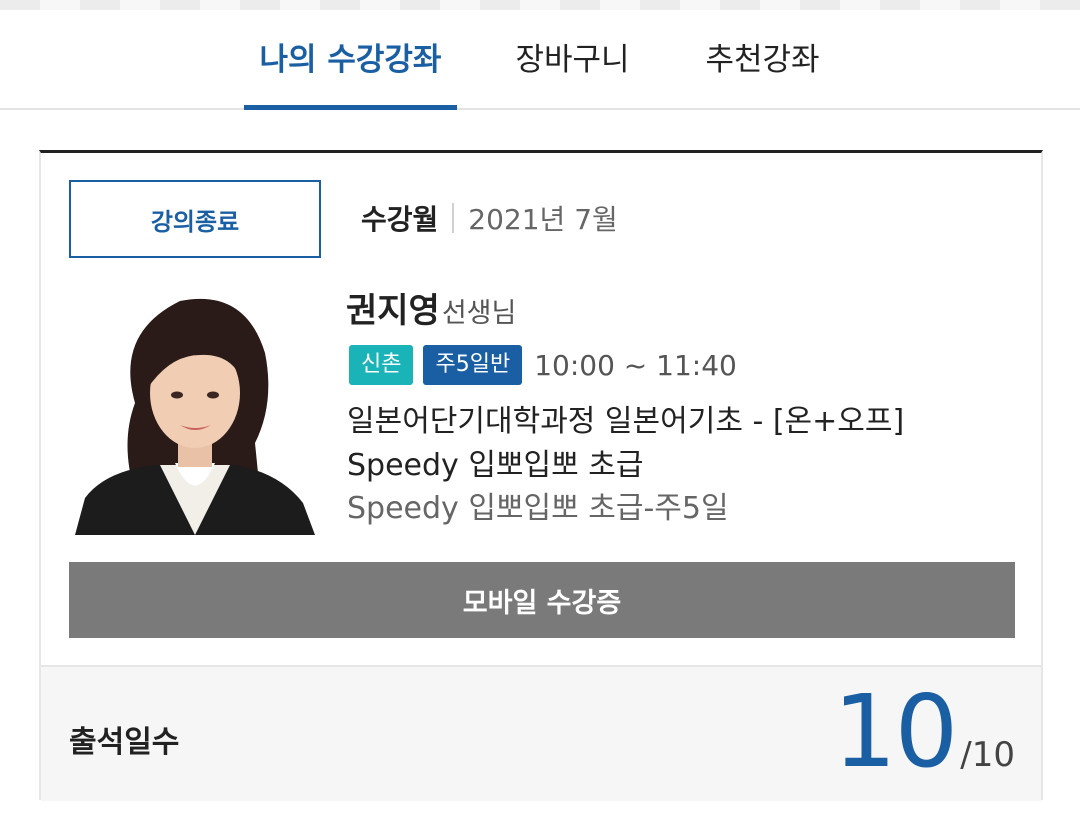 The height and width of the screenshot is (828, 1080). I want to click on course-subtitle: Speedy 입뽀입뽀 초급-주5일, so click(538, 508).